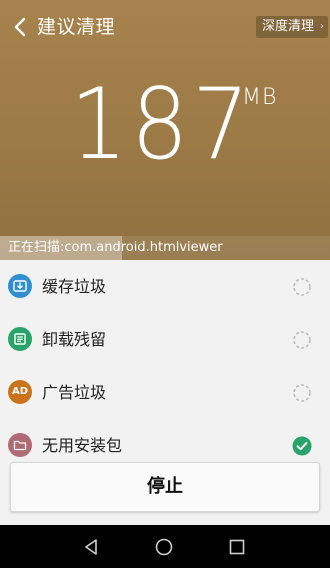 This screenshot has width=330, height=568. I want to click on list-item-label: 卸载残留, so click(74, 339).